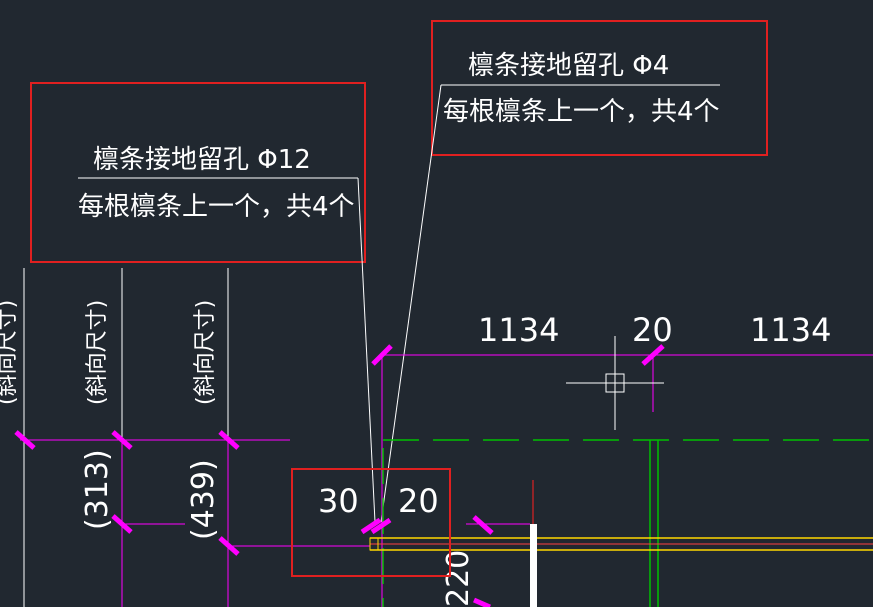 The height and width of the screenshot is (607, 873). I want to click on vertical-white-bar, so click(533, 565).